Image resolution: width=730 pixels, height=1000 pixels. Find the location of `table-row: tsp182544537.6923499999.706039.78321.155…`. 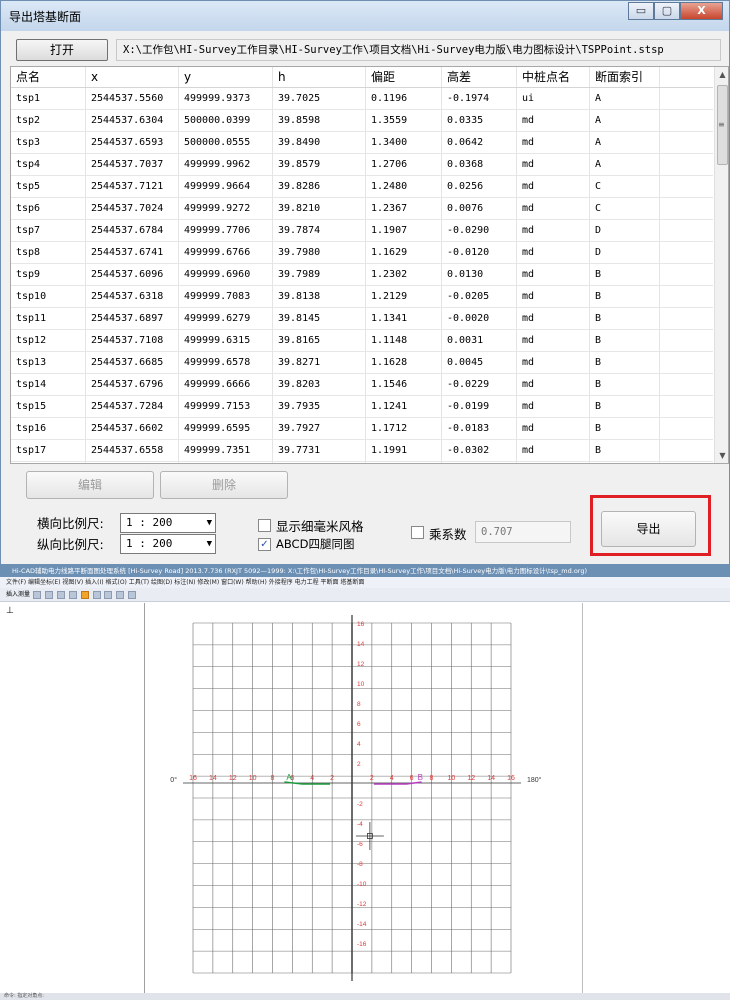

table-row: tsp182544537.6923499999.706039.78321.155… is located at coordinates (362, 462).